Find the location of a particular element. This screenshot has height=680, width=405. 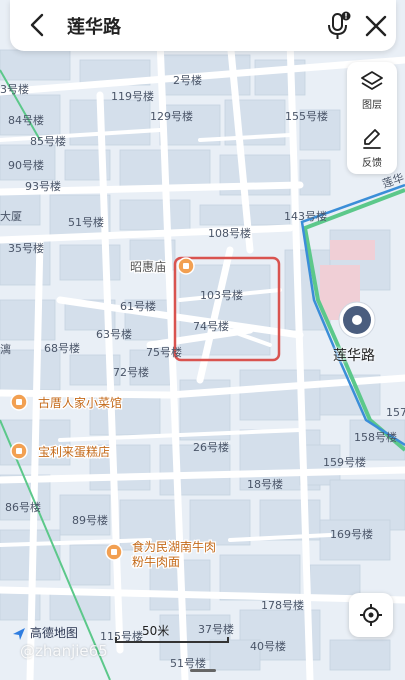

layers-button: 图层 is located at coordinates (372, 88).